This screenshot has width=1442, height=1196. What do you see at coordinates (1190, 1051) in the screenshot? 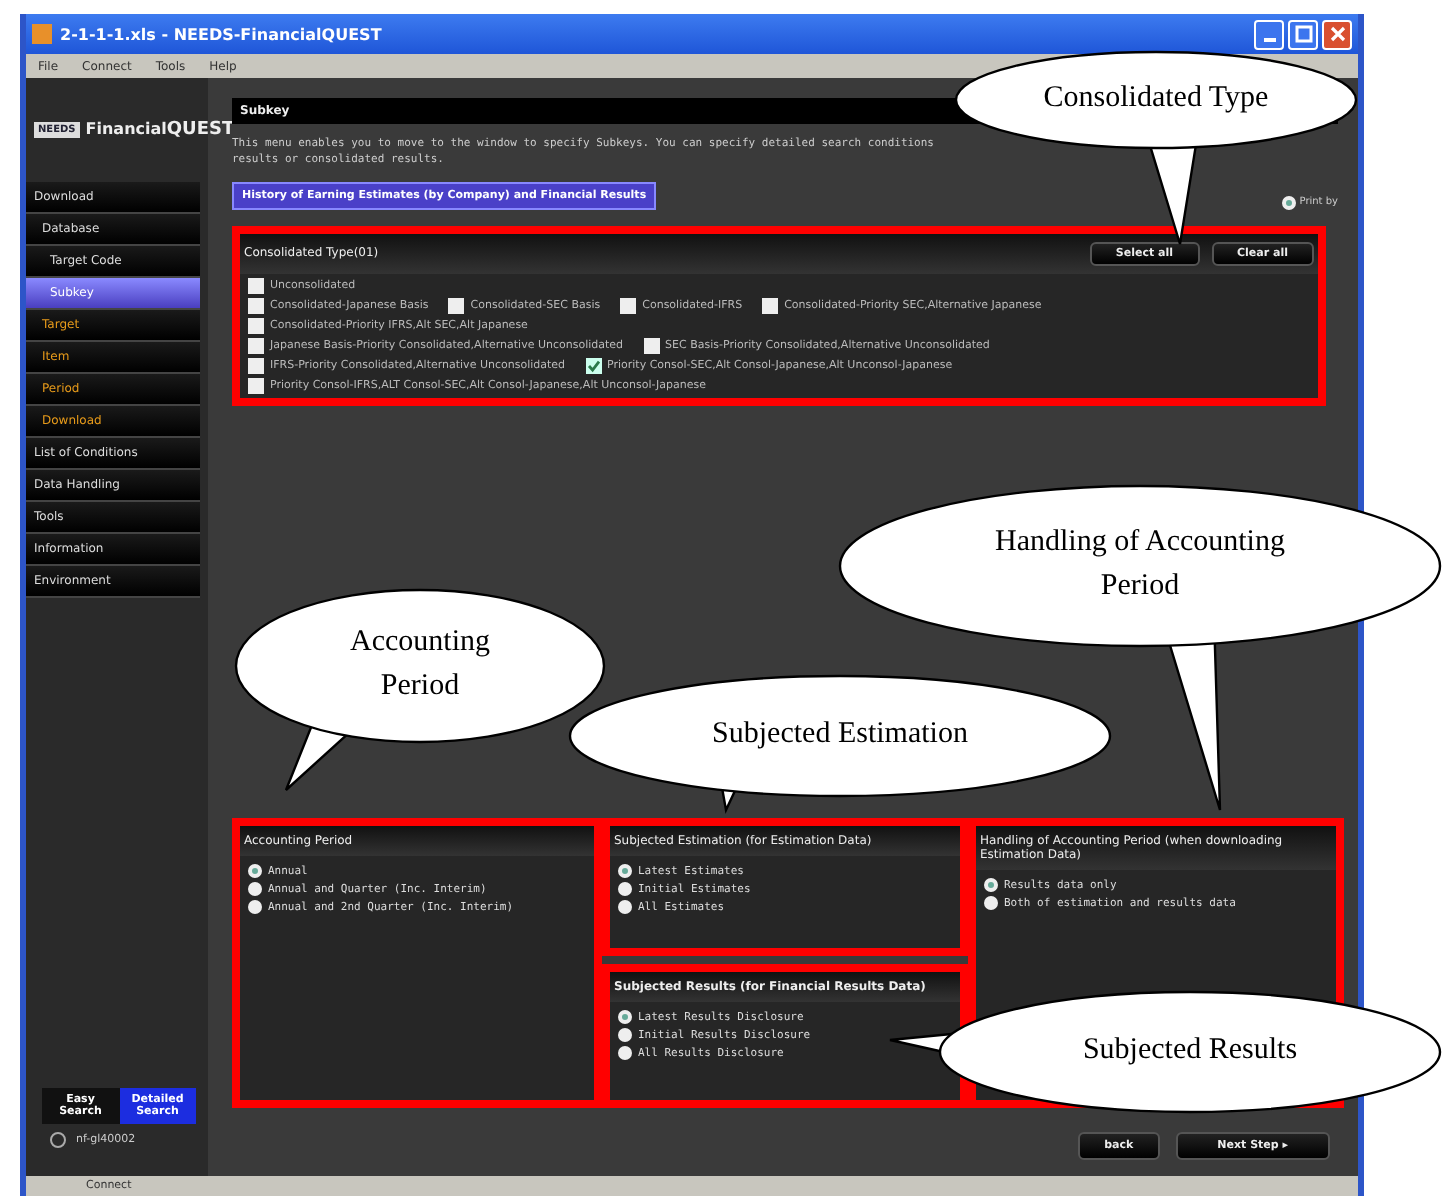
I see `callout-text: Subjected Results` at bounding box center [1190, 1051].